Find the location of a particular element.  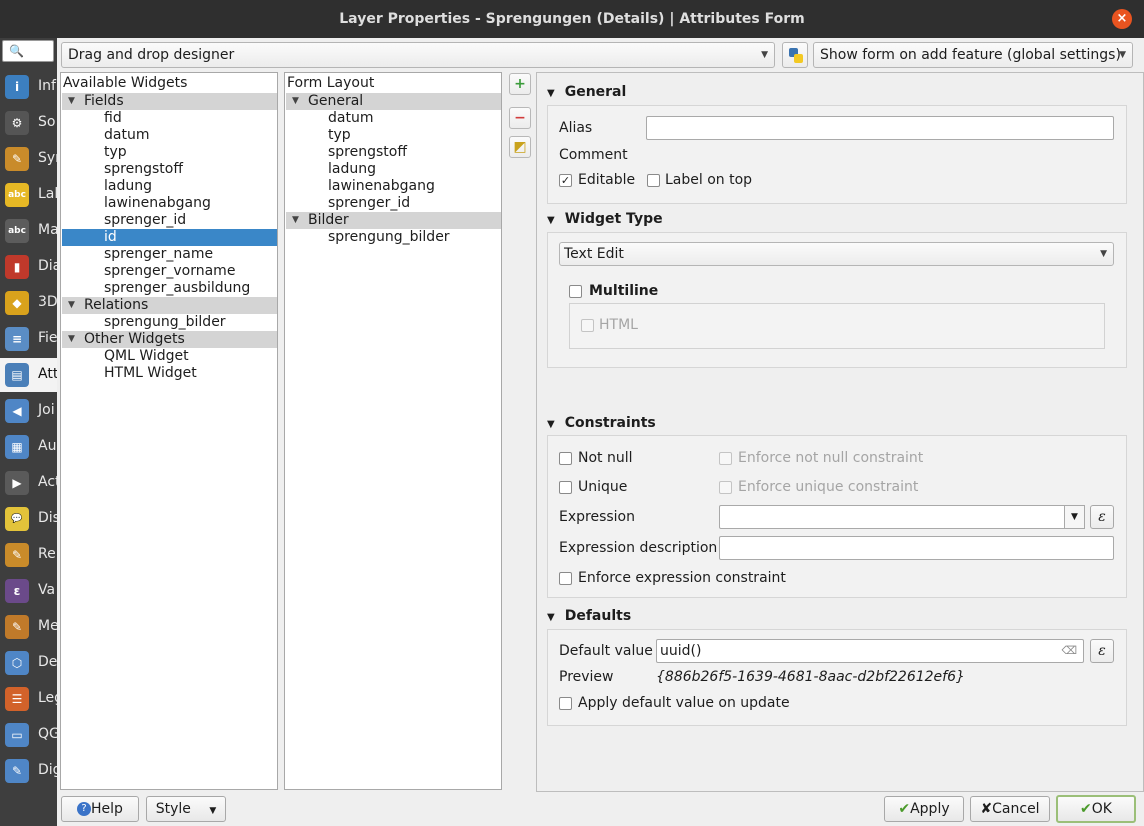

tree-item: QML Widget is located at coordinates (169, 356).